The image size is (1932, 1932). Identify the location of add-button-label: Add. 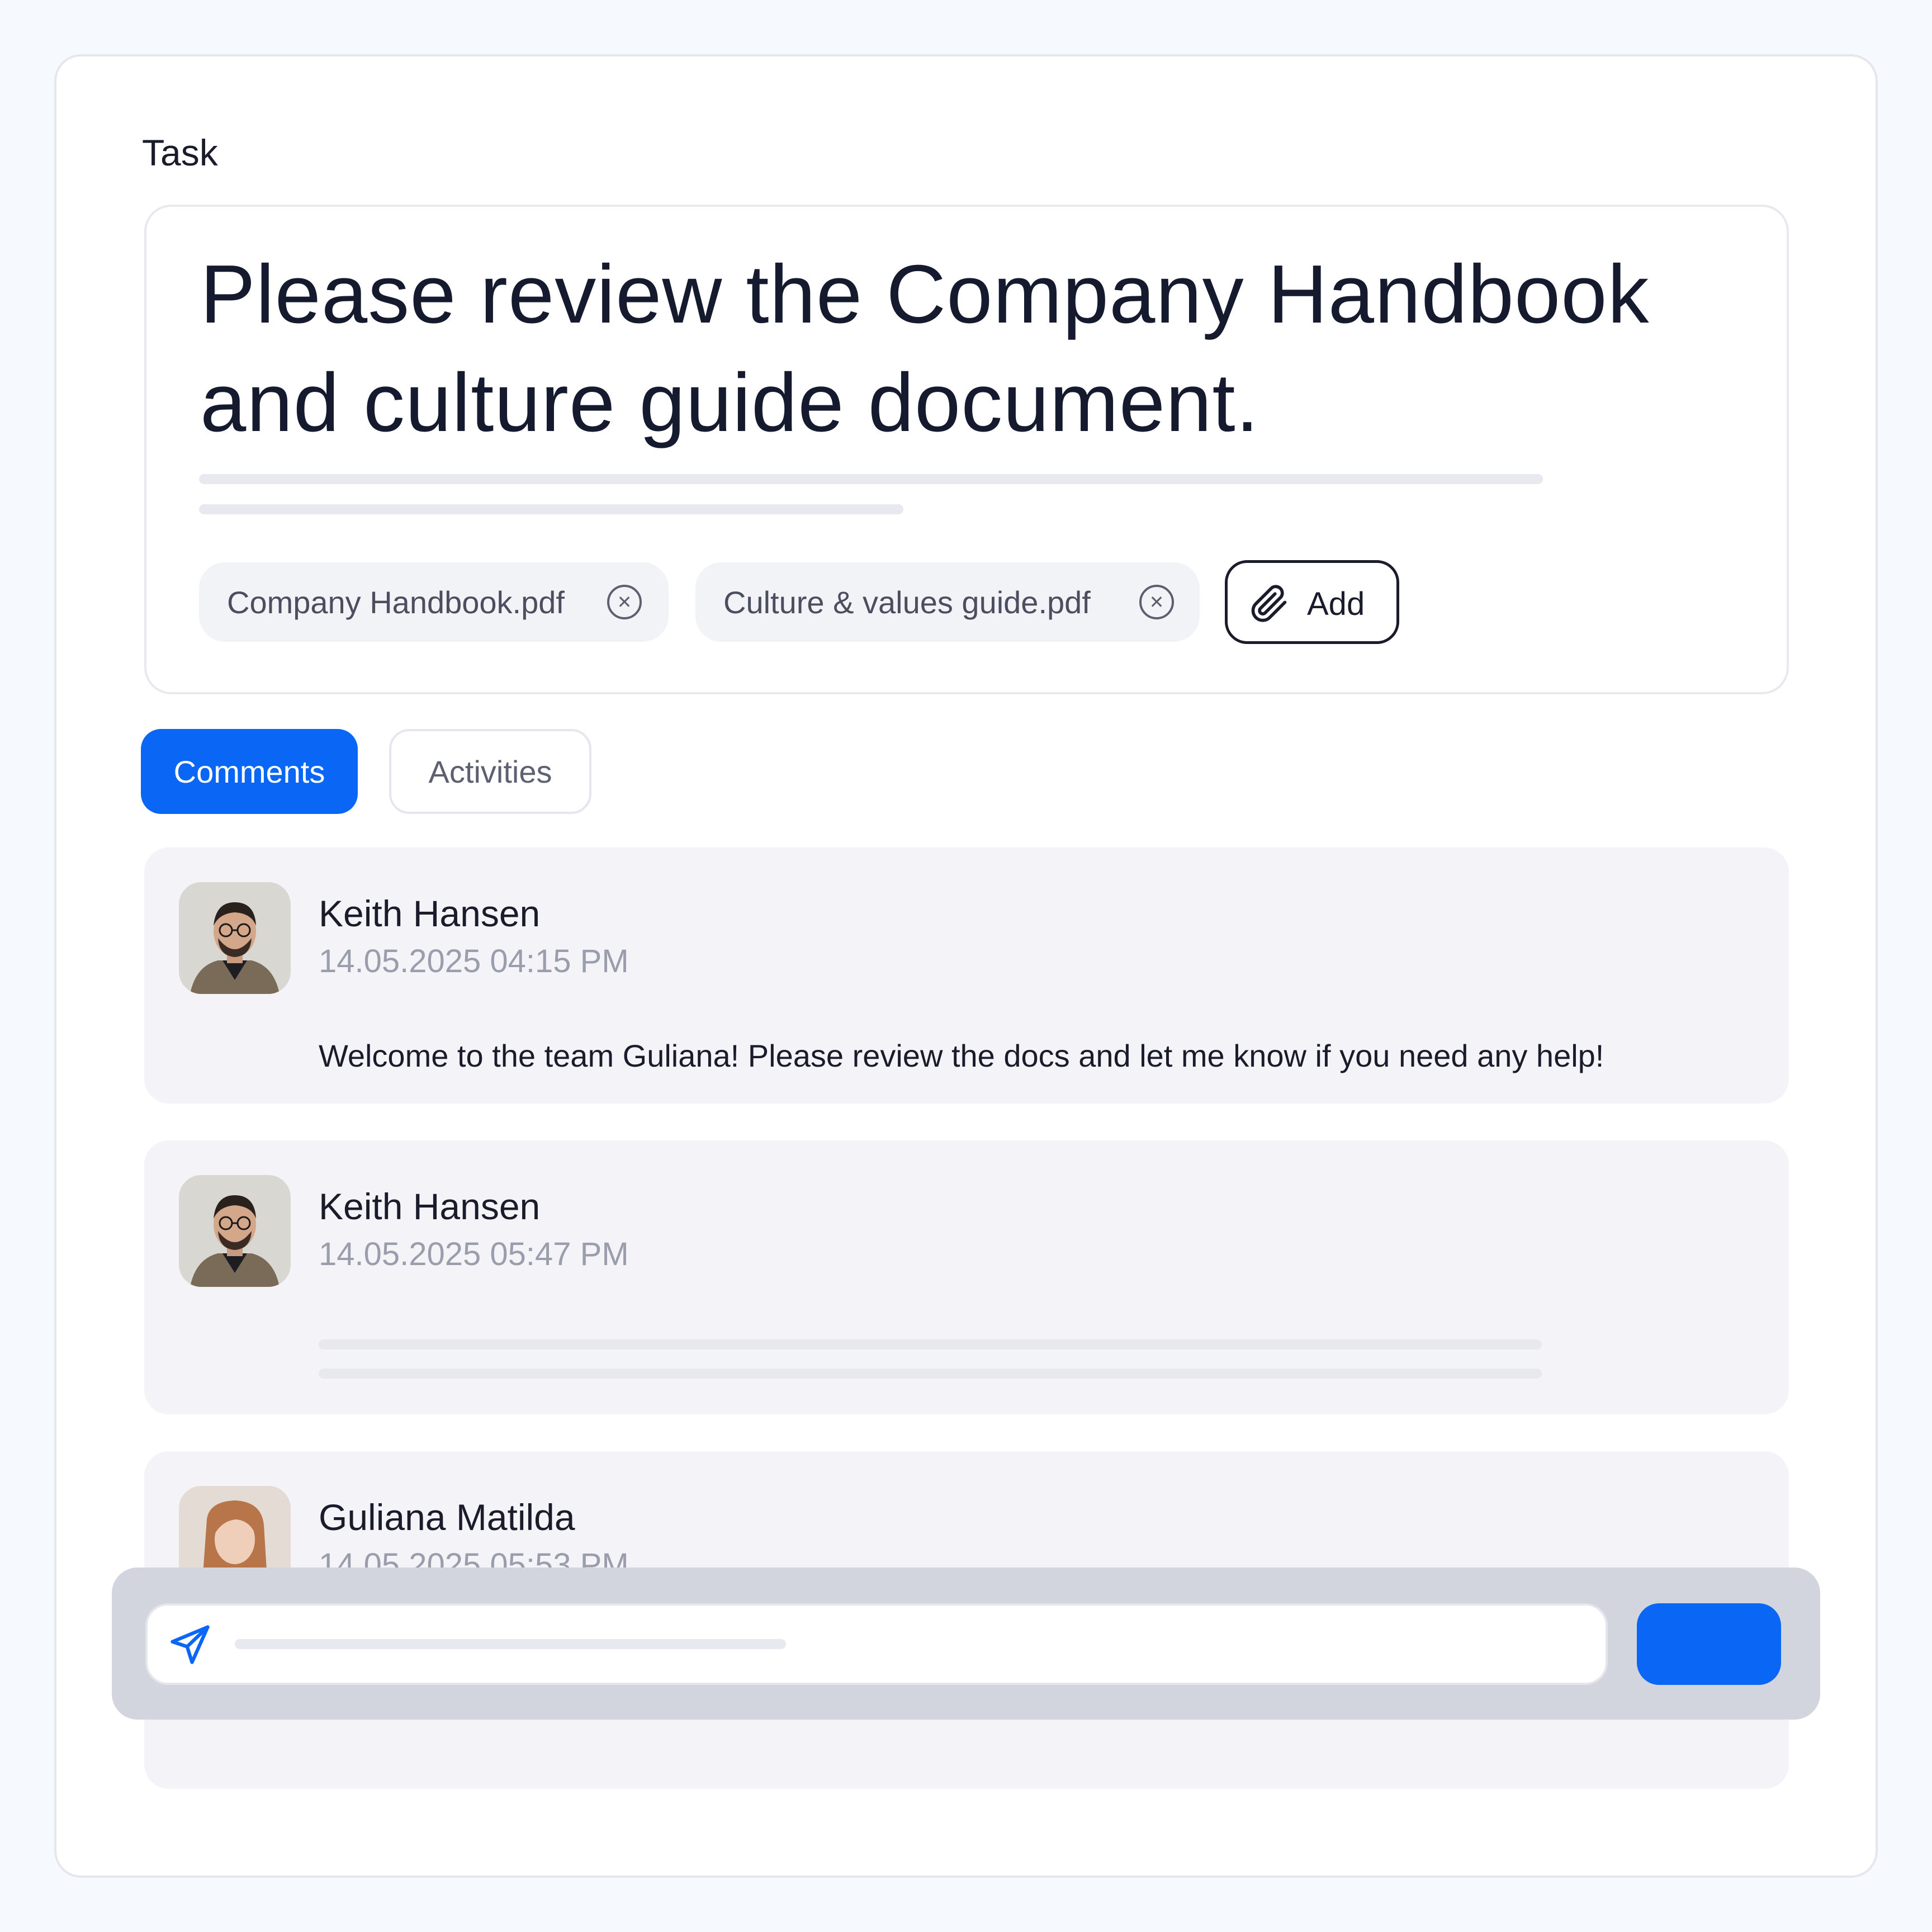
(1336, 604).